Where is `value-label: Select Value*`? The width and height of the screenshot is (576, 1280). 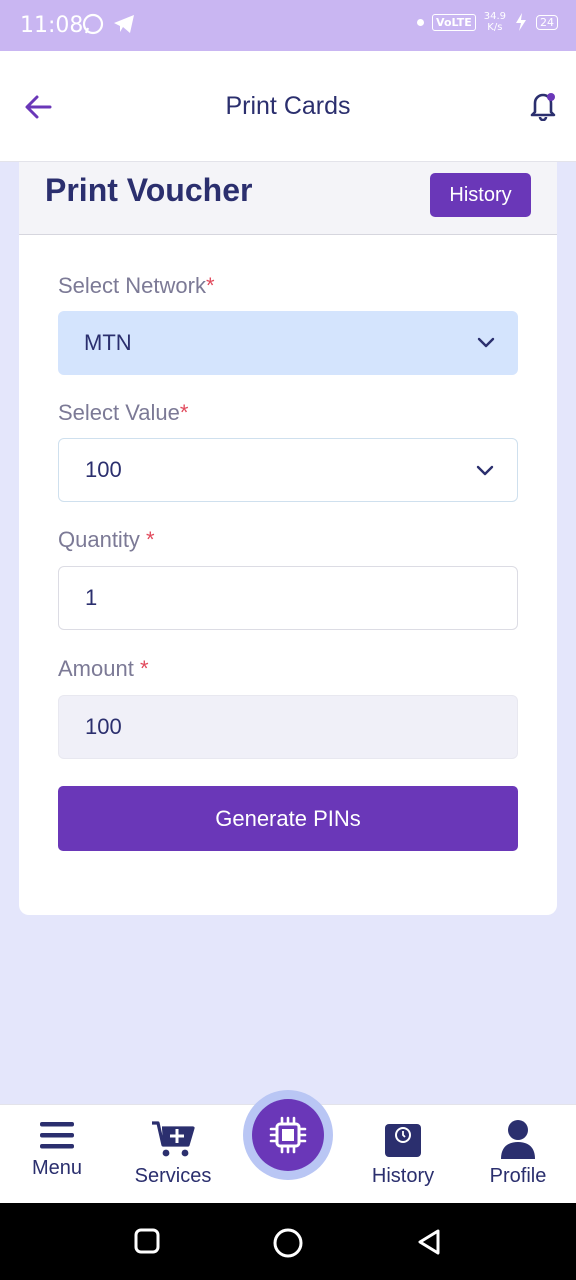 value-label: Select Value* is located at coordinates (123, 413).